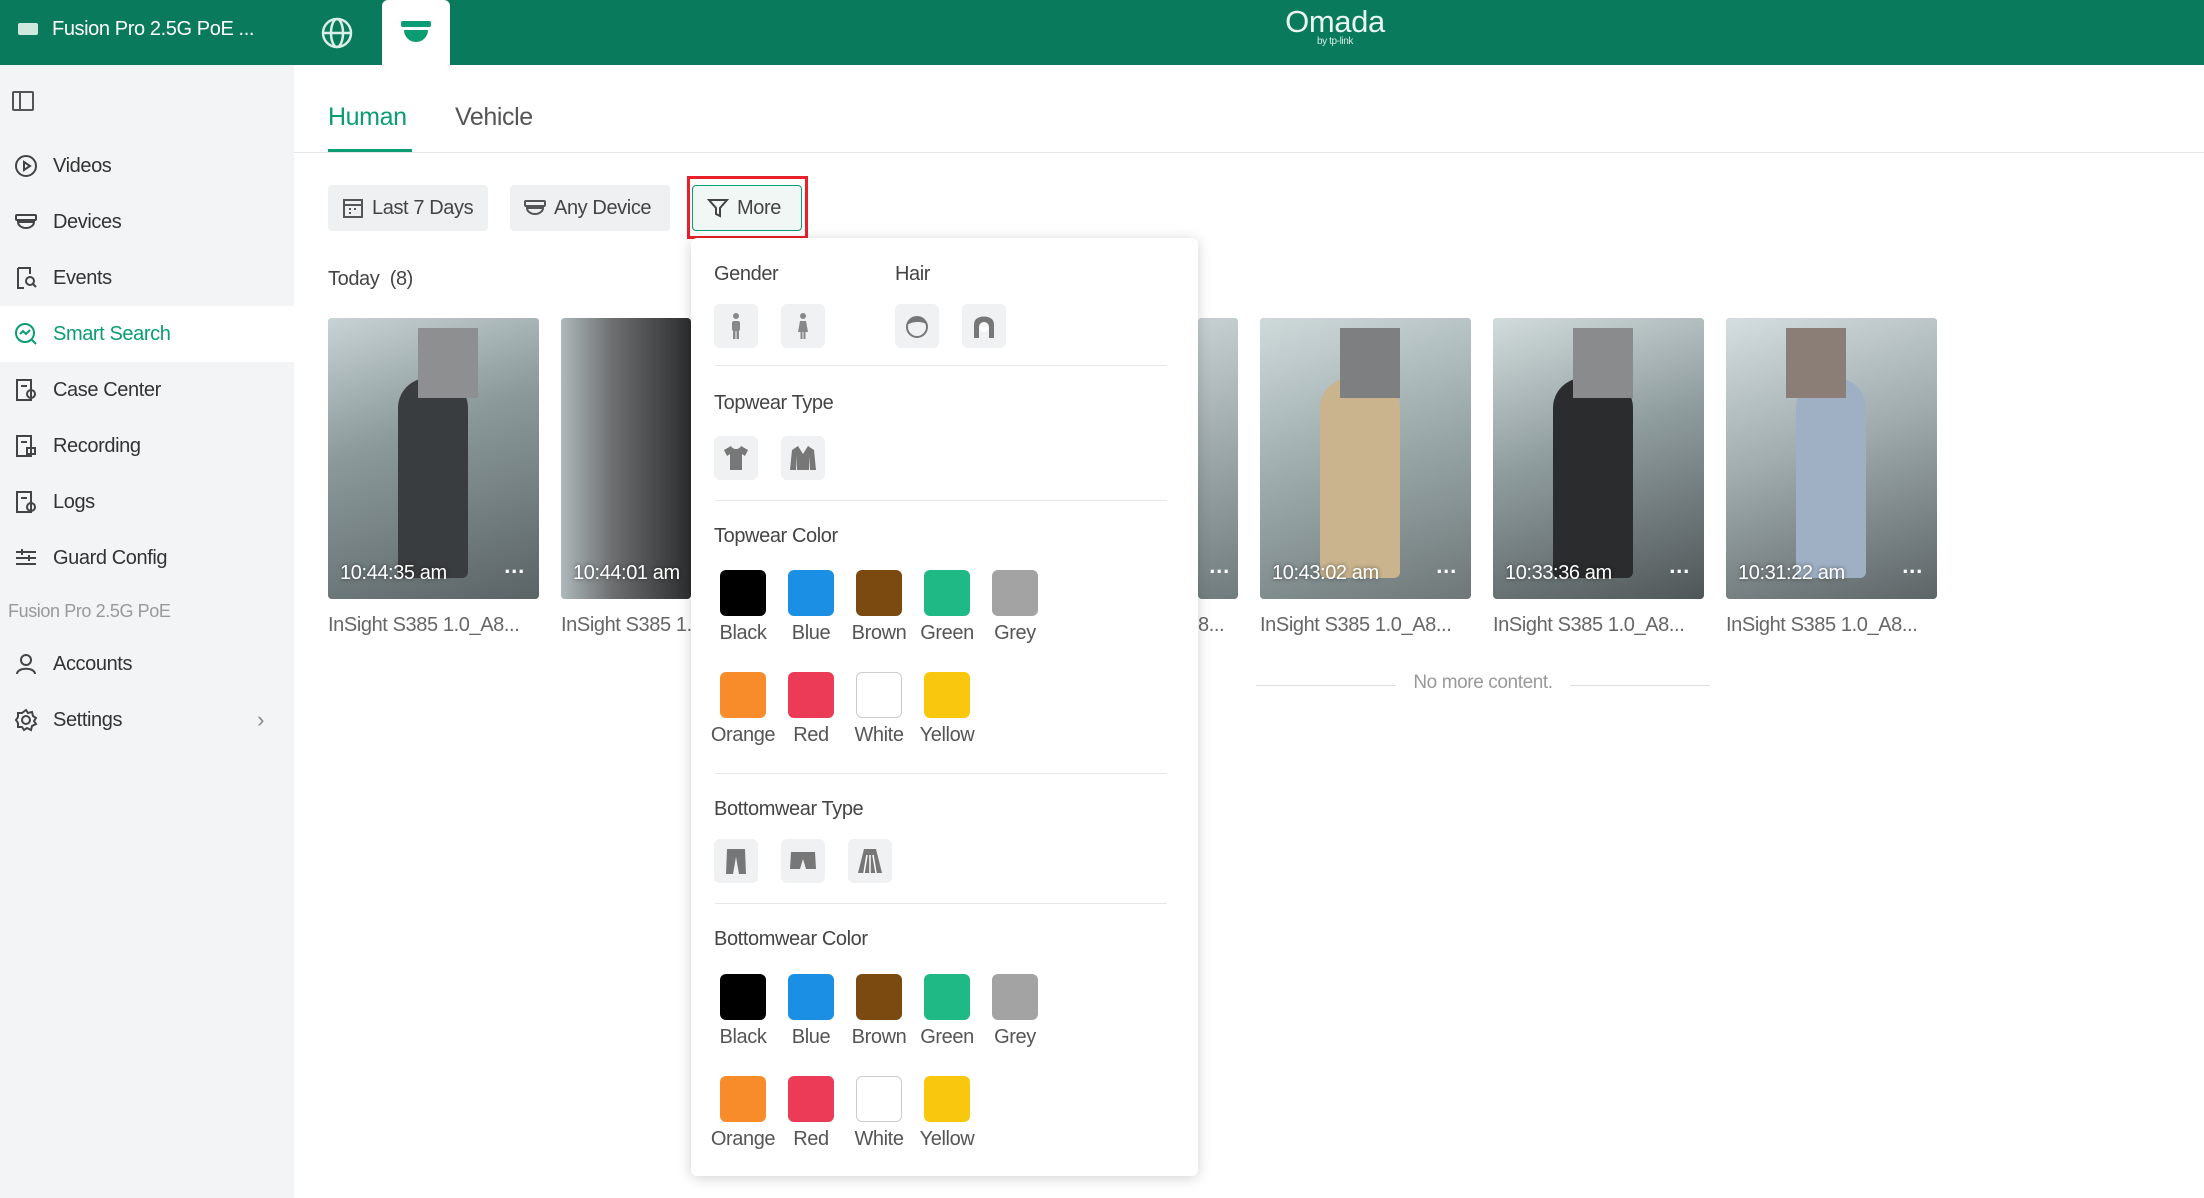 The width and height of the screenshot is (2204, 1198). I want to click on female-option, so click(803, 326).